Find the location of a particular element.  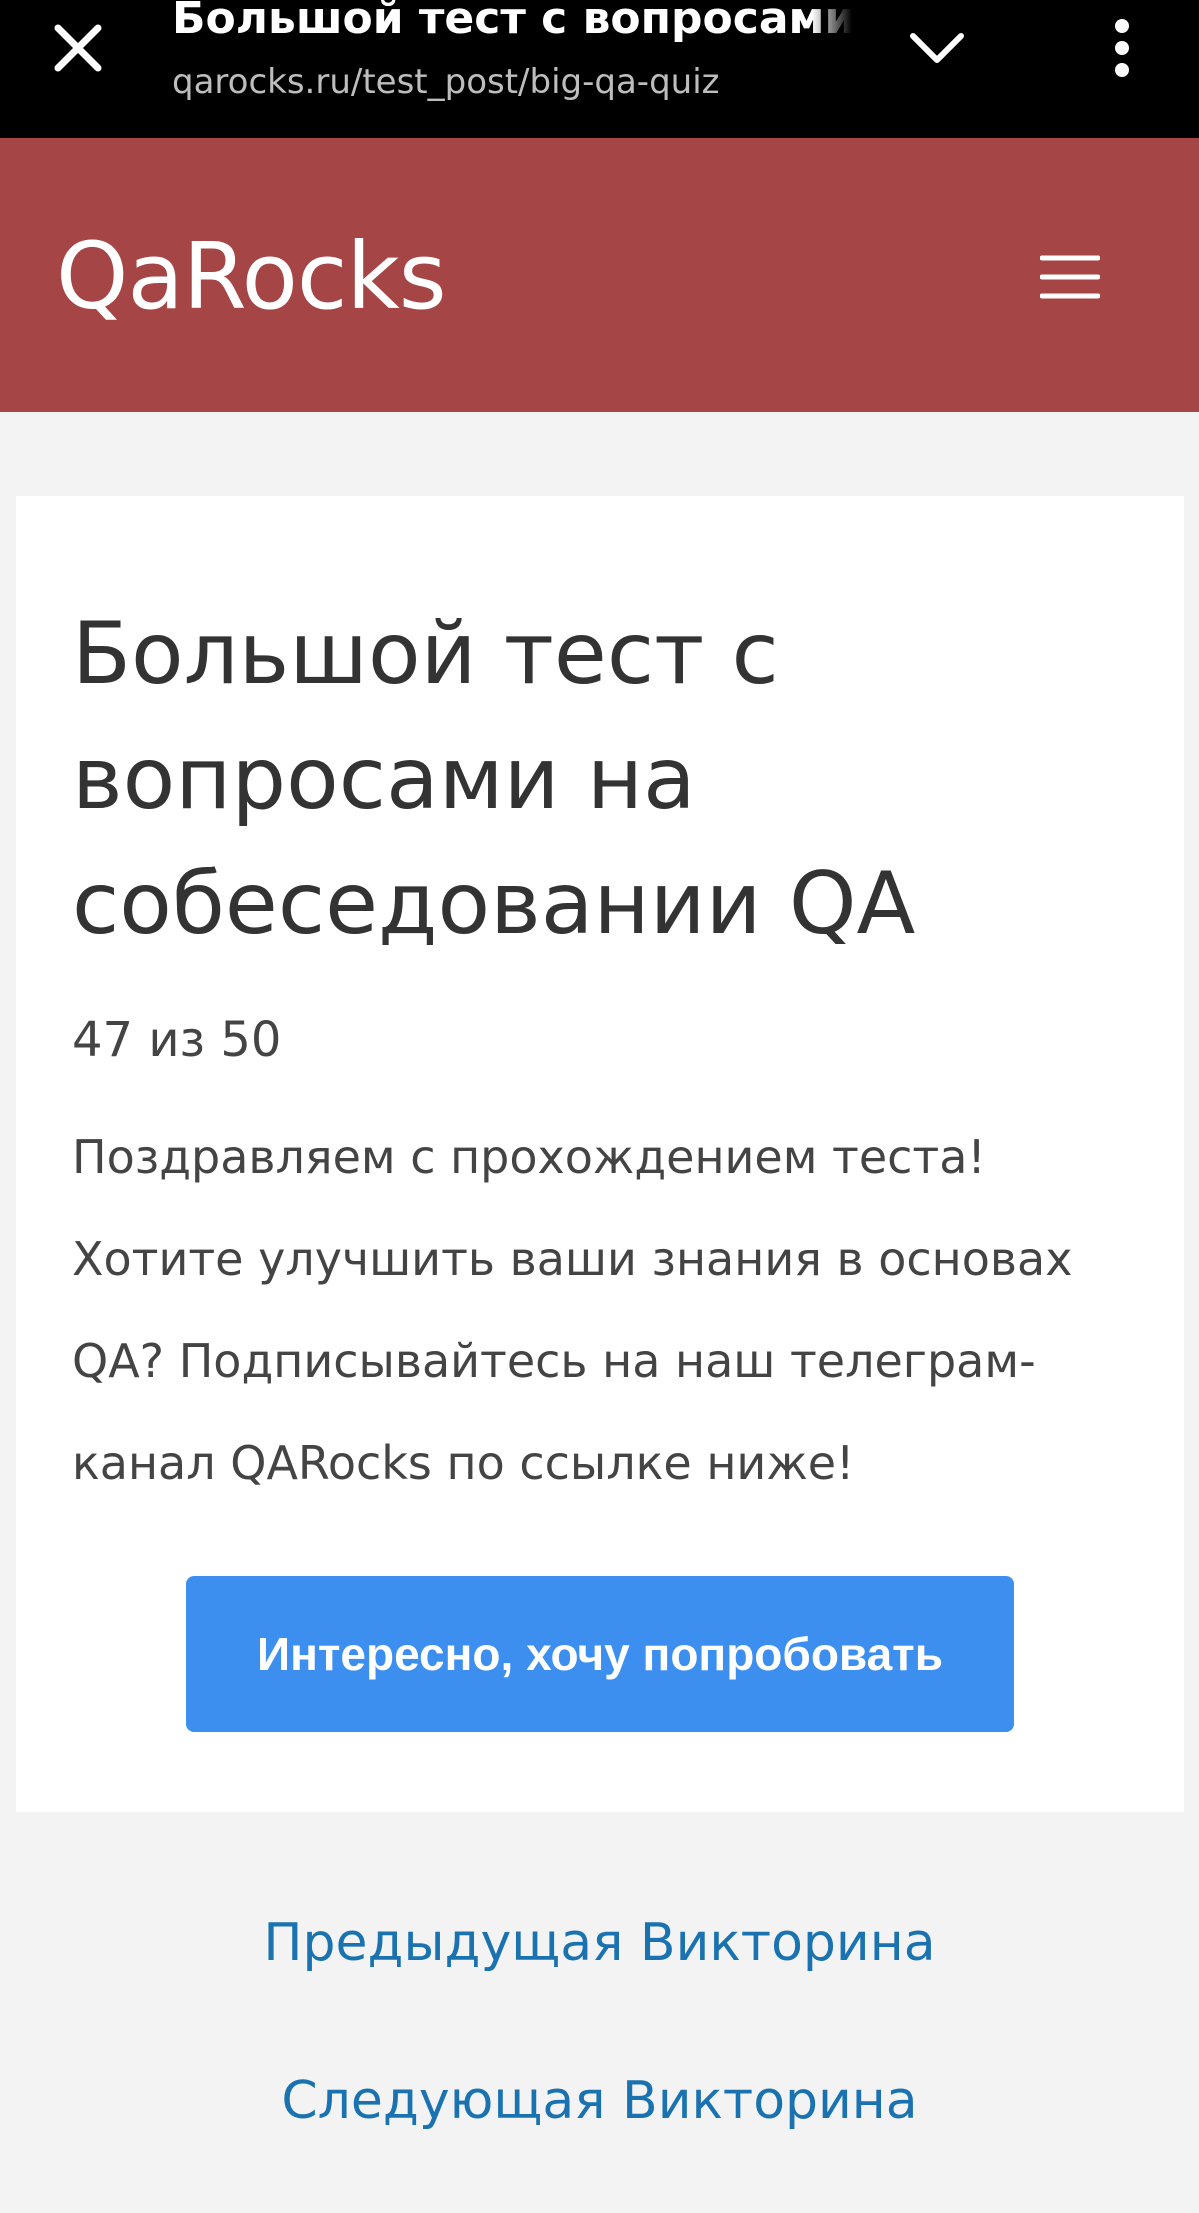

previous-quiz-link: Предыдущая Викторина is located at coordinates (599, 1943).